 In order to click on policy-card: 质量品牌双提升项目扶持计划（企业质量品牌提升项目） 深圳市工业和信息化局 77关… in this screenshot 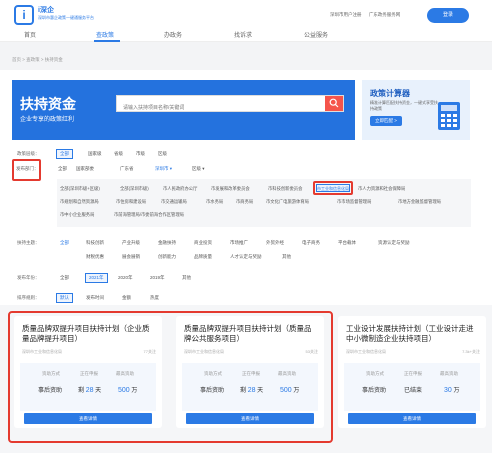, I will do `click(88, 372)`.